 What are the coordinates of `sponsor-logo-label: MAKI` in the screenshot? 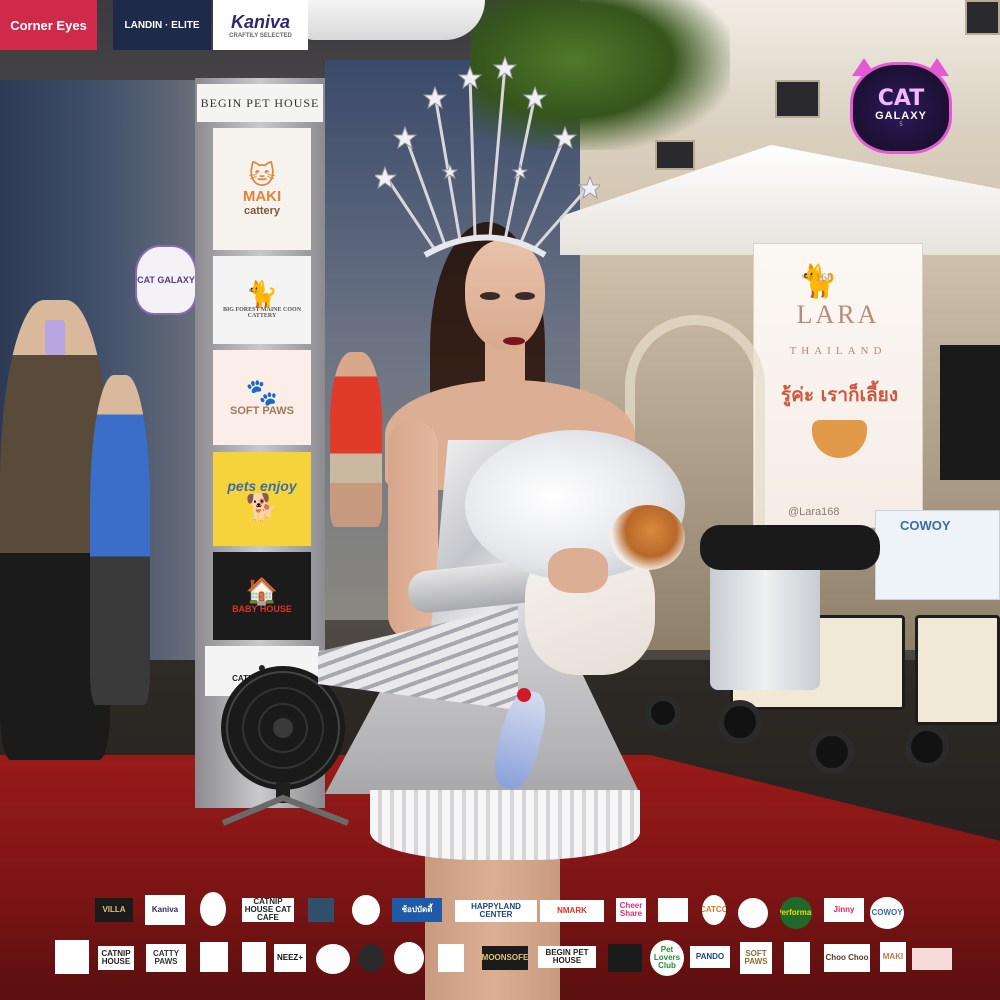 It's located at (893, 956).